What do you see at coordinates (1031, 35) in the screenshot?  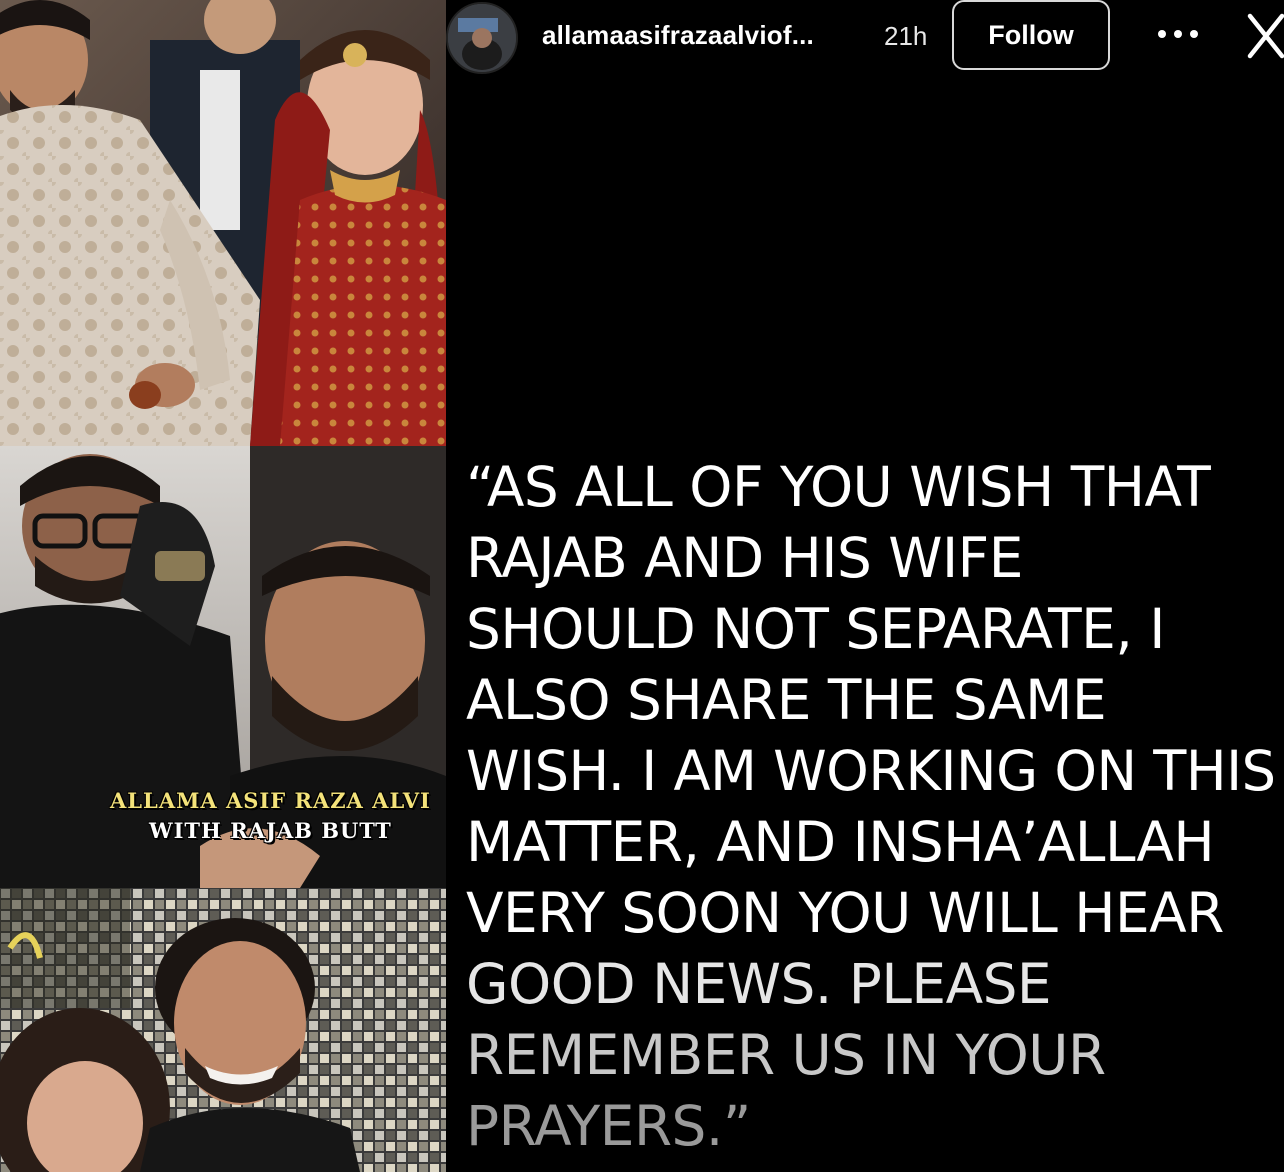 I see `follow-button: Follow` at bounding box center [1031, 35].